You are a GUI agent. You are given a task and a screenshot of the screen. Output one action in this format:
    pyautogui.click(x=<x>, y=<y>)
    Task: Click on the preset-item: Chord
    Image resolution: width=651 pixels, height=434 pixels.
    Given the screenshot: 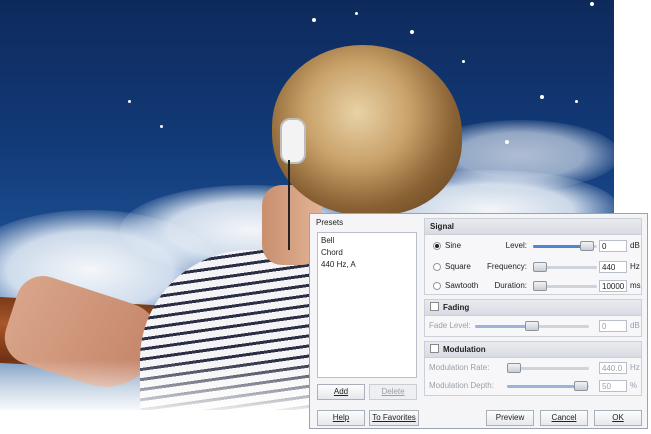 What is the action you would take?
    pyautogui.click(x=367, y=253)
    